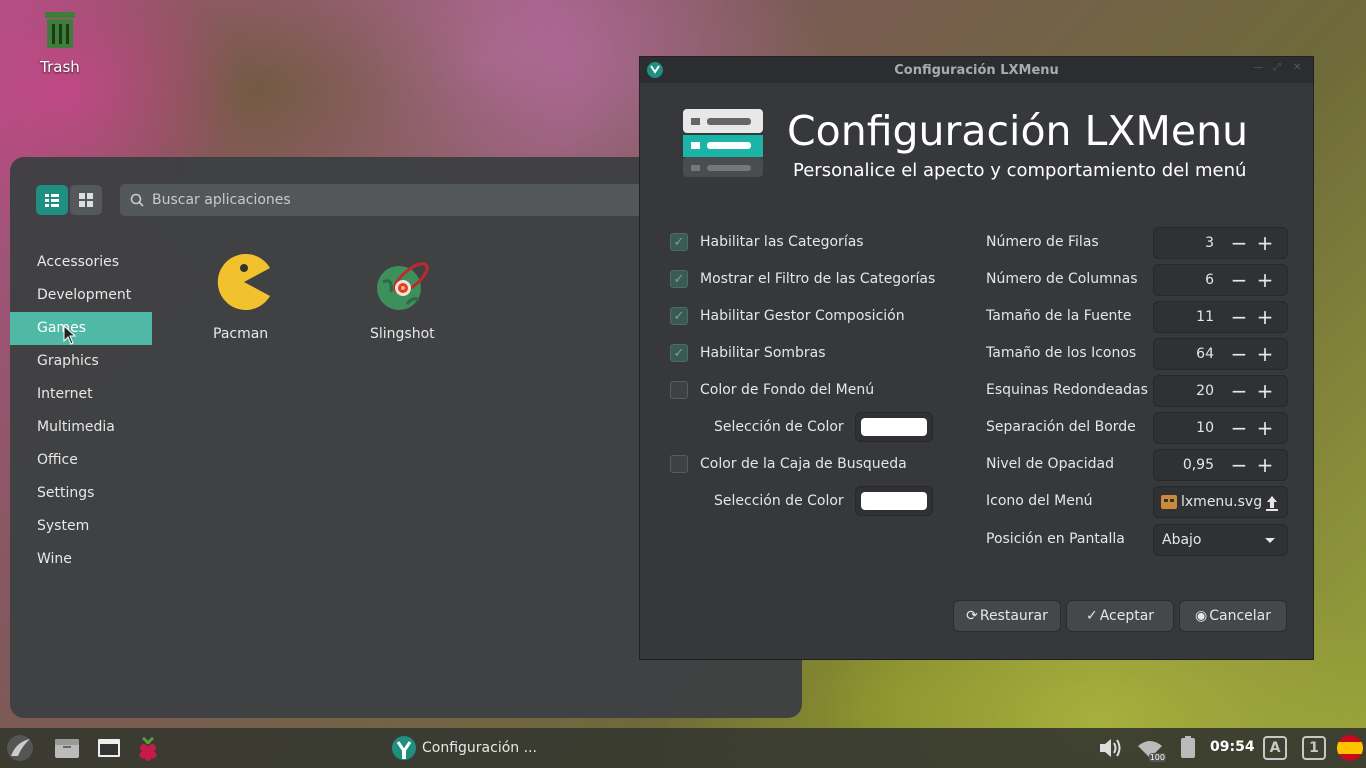 This screenshot has height=768, width=1366. I want to click on font-size-spinner: 11 − +, so click(1220, 317).